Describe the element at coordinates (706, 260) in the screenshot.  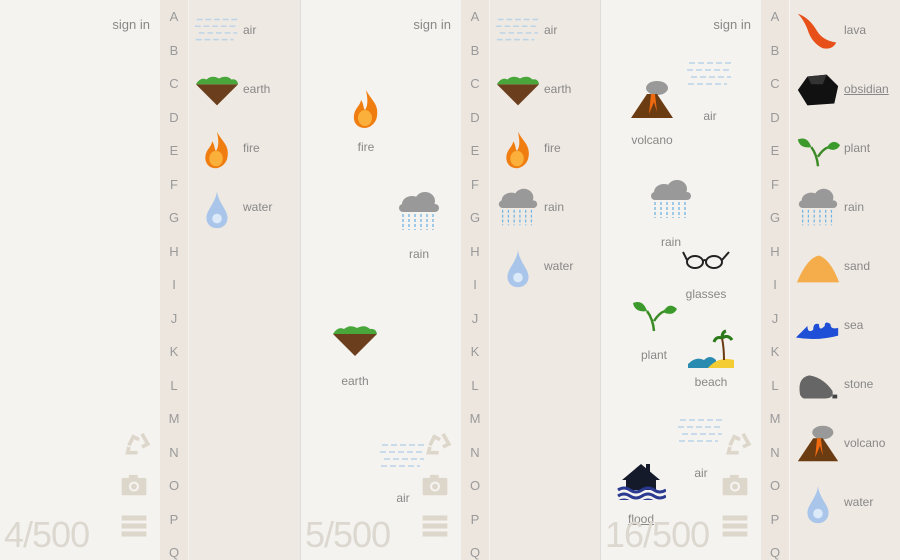
I see `glasses-icon` at that location.